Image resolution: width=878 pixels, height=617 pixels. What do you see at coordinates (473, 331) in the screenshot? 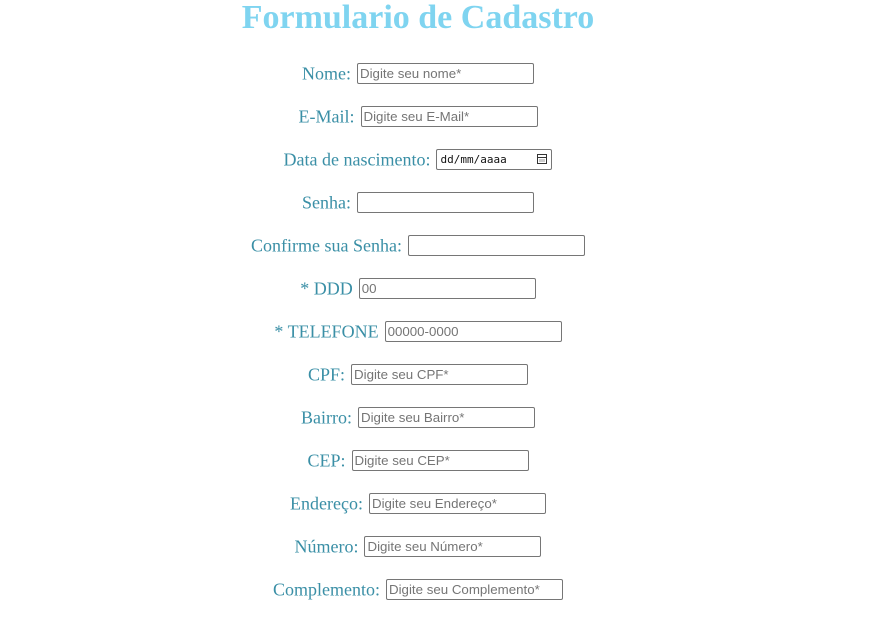
I see `telefone-input` at bounding box center [473, 331].